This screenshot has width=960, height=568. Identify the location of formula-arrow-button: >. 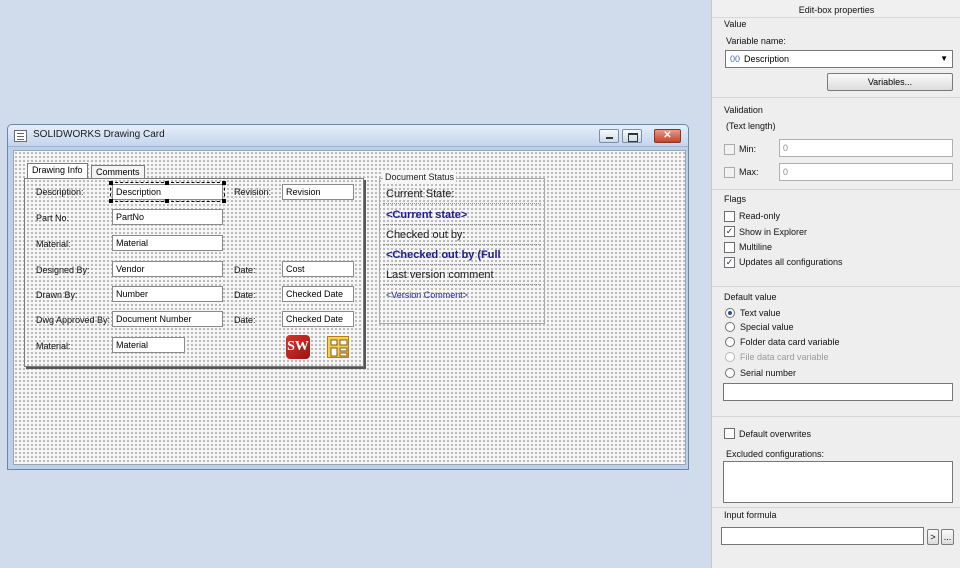
(933, 537).